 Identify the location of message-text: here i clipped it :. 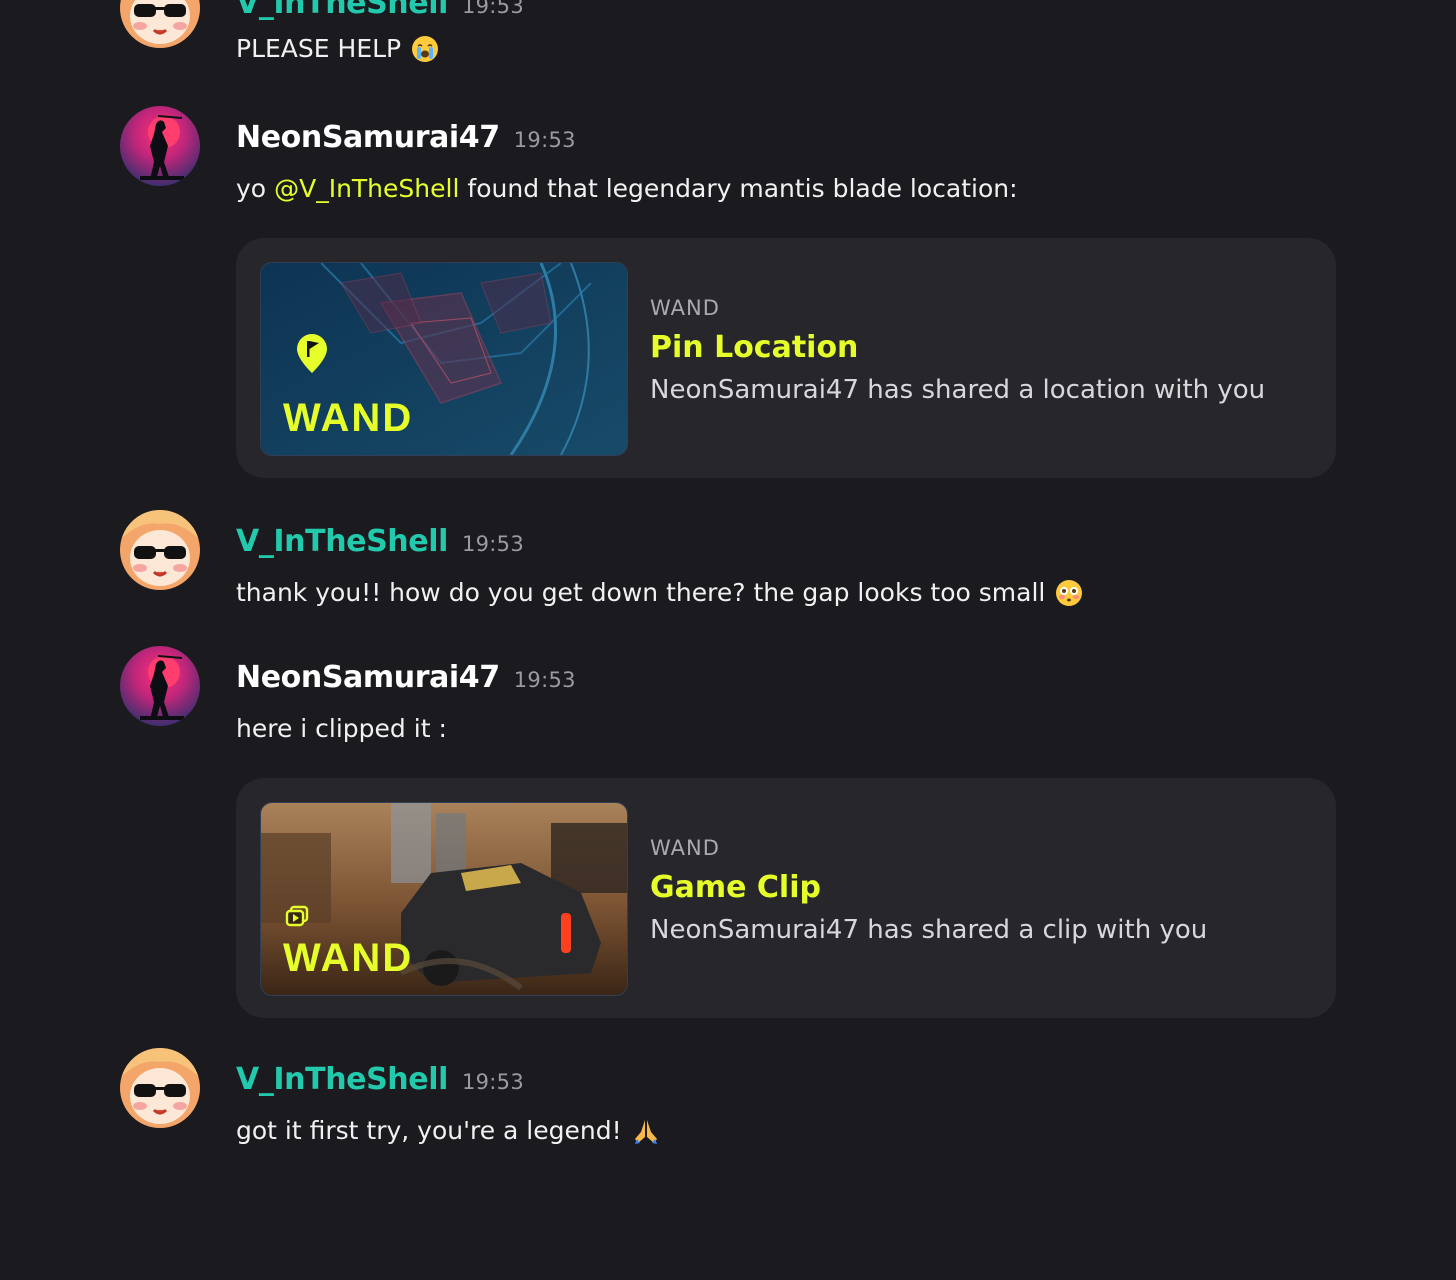
(341, 728).